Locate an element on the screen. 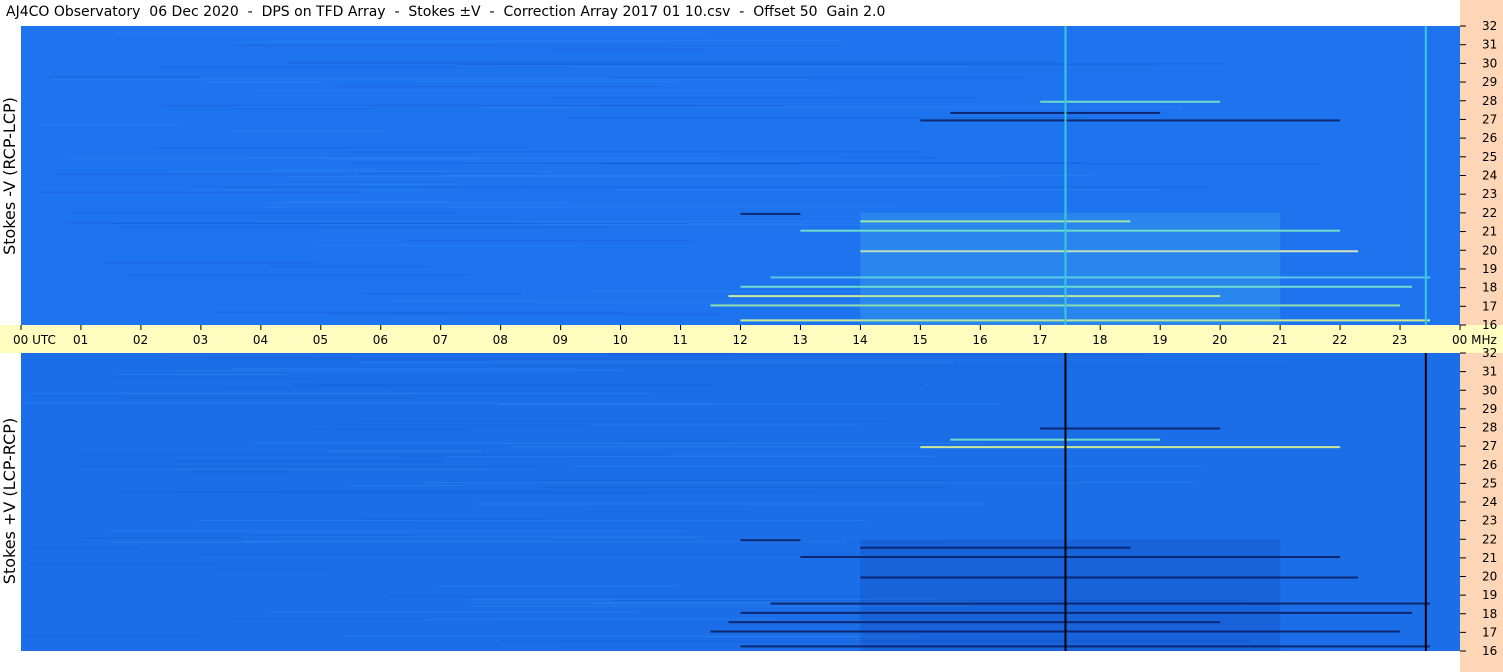 Image resolution: width=1503 pixels, height=672 pixels. freq-tick-label: 22 is located at coordinates (1489, 213).